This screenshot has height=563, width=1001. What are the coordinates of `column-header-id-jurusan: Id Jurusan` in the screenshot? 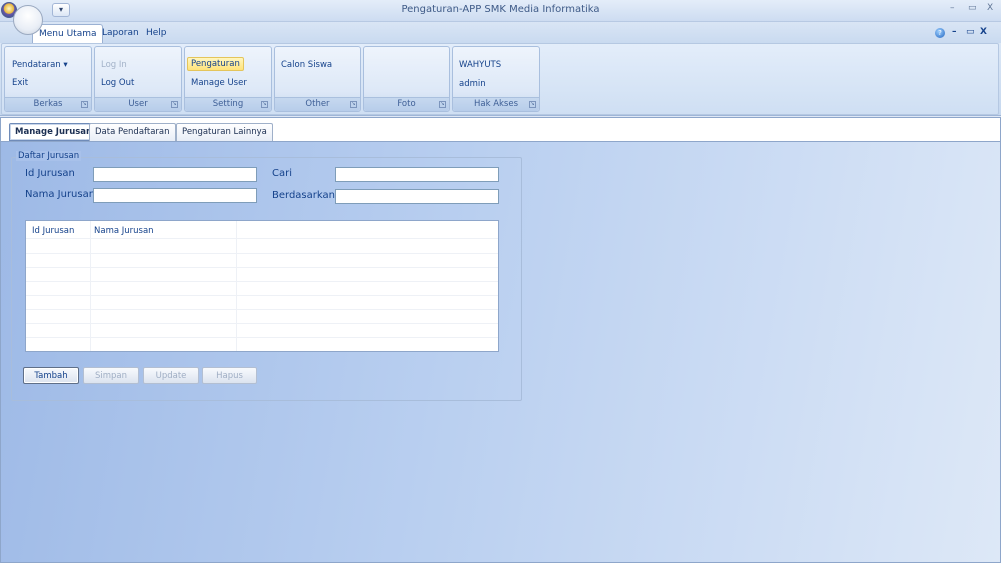 It's located at (53, 231).